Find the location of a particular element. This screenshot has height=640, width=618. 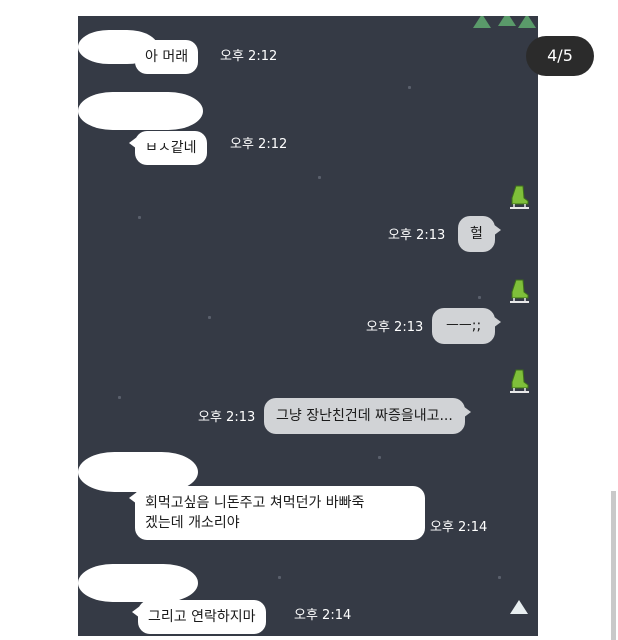

message-bubble: 회먹고싶음 니돈주고 쳐먹던가 바빠죽 겠는데 개소리야 is located at coordinates (277, 513).